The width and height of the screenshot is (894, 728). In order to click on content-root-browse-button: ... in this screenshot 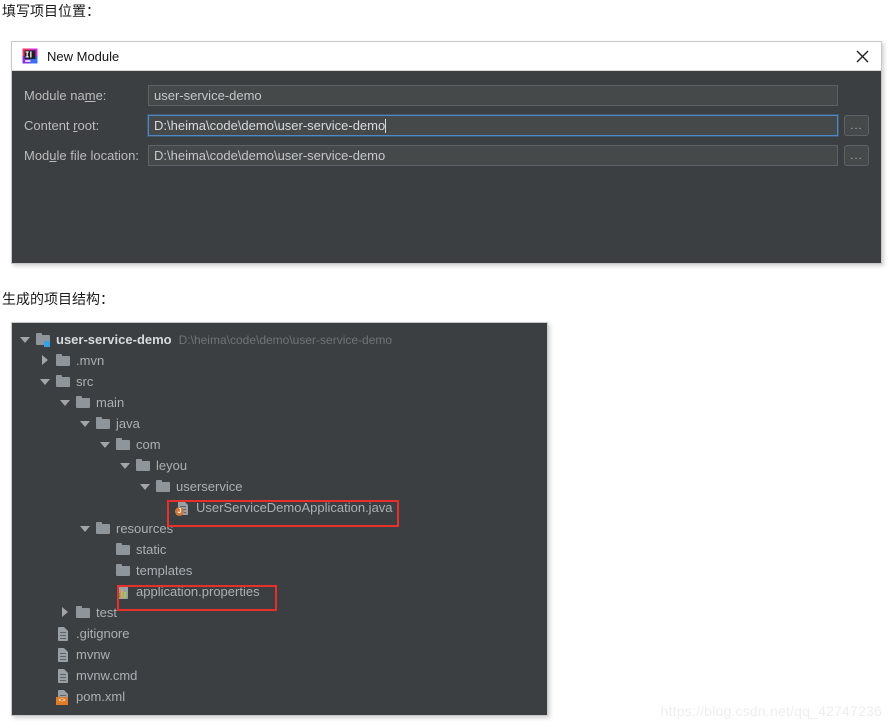, I will do `click(856, 125)`.